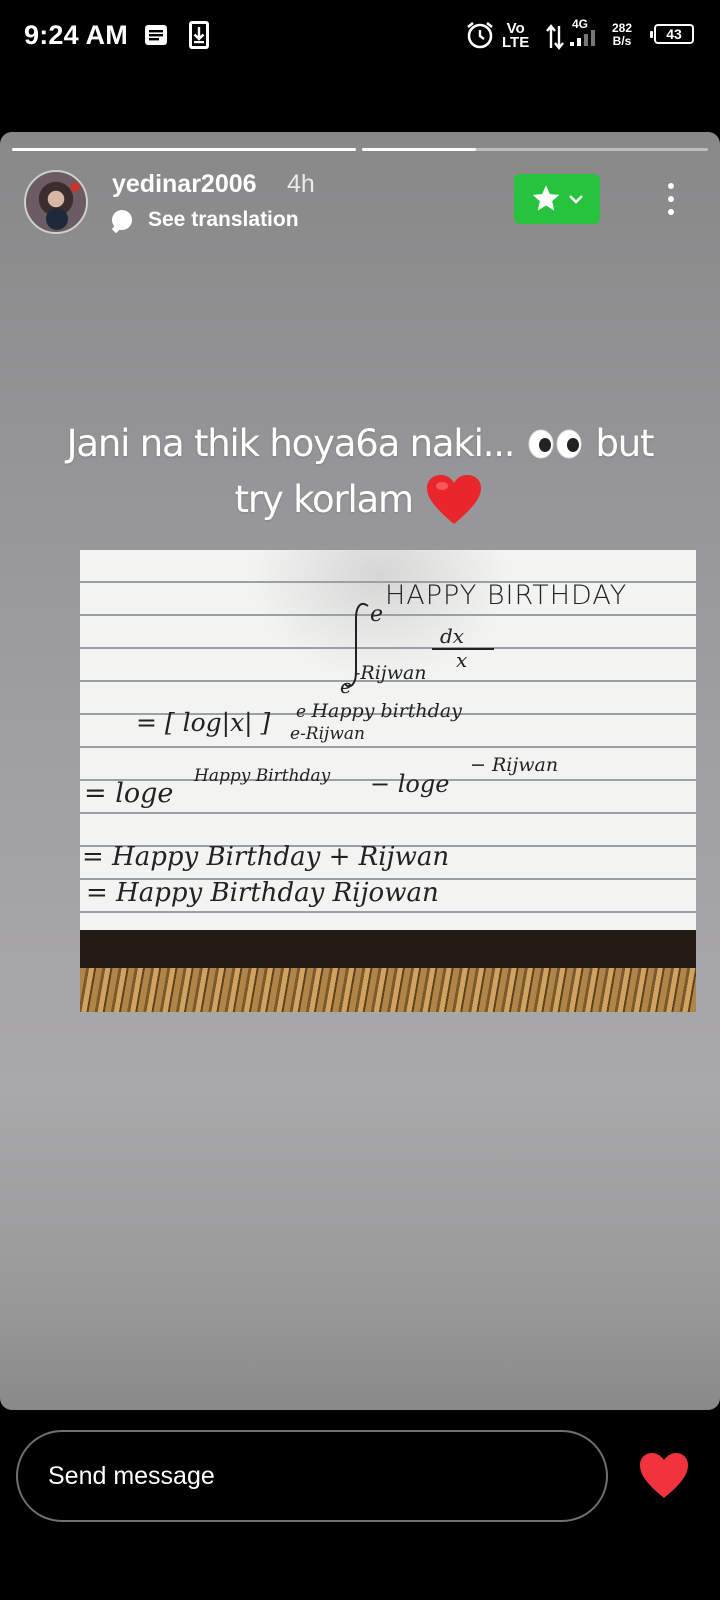 The height and width of the screenshot is (1600, 720). Describe the element at coordinates (266, 857) in the screenshot. I see `line4: = Happy Birthday + Rijwan` at that location.